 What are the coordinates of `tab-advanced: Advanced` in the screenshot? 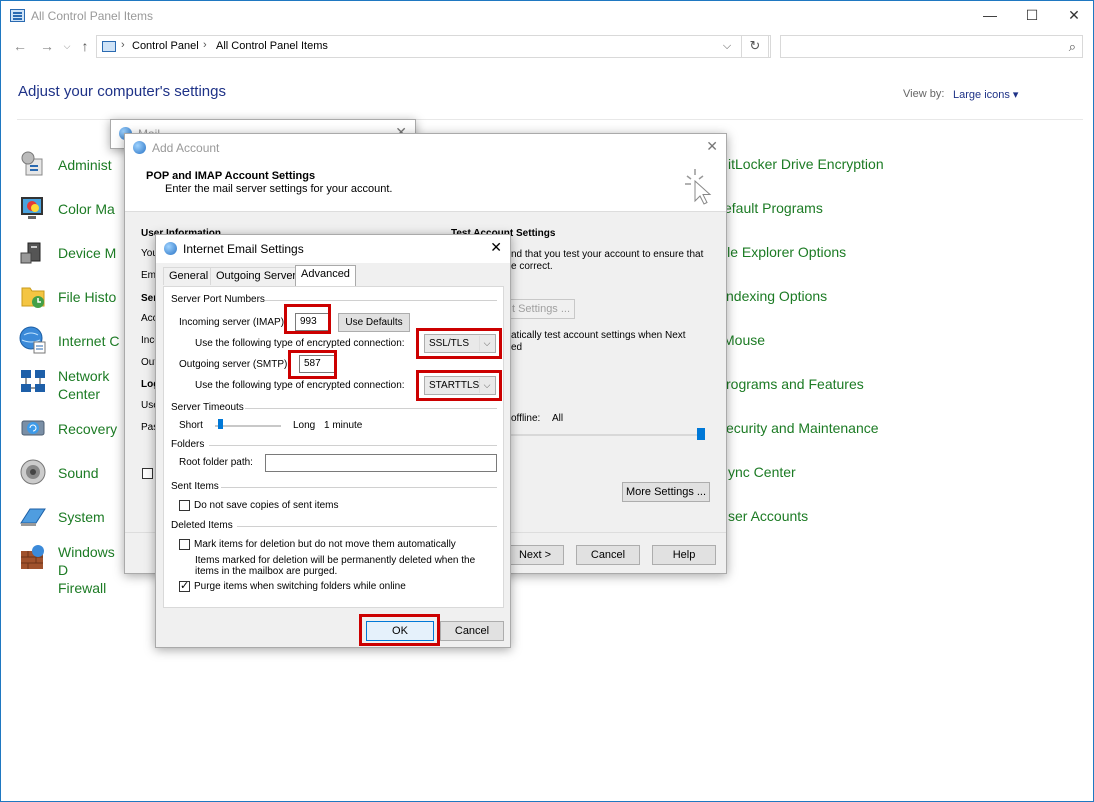 It's located at (325, 275).